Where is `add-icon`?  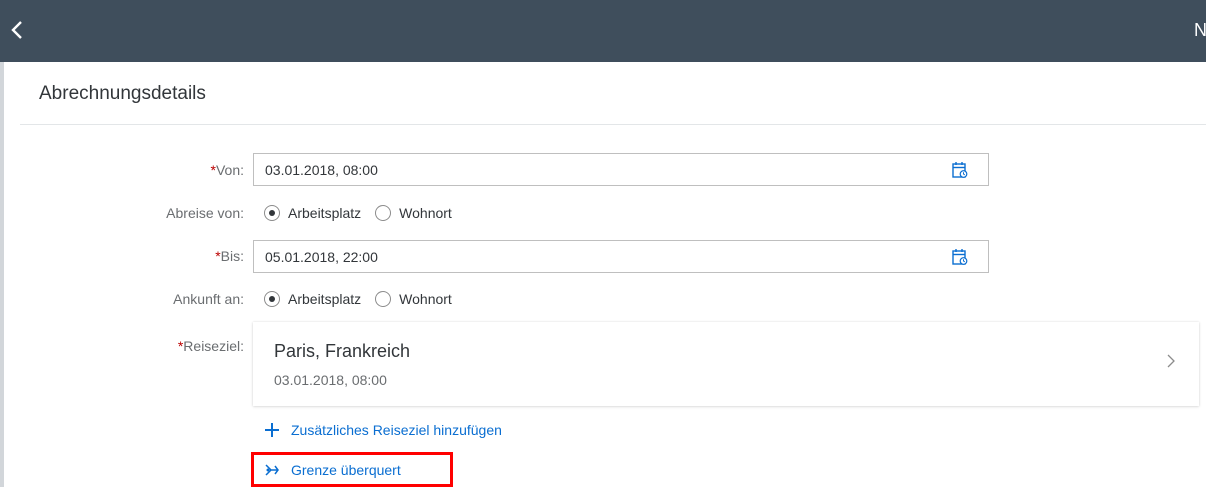 add-icon is located at coordinates (272, 430).